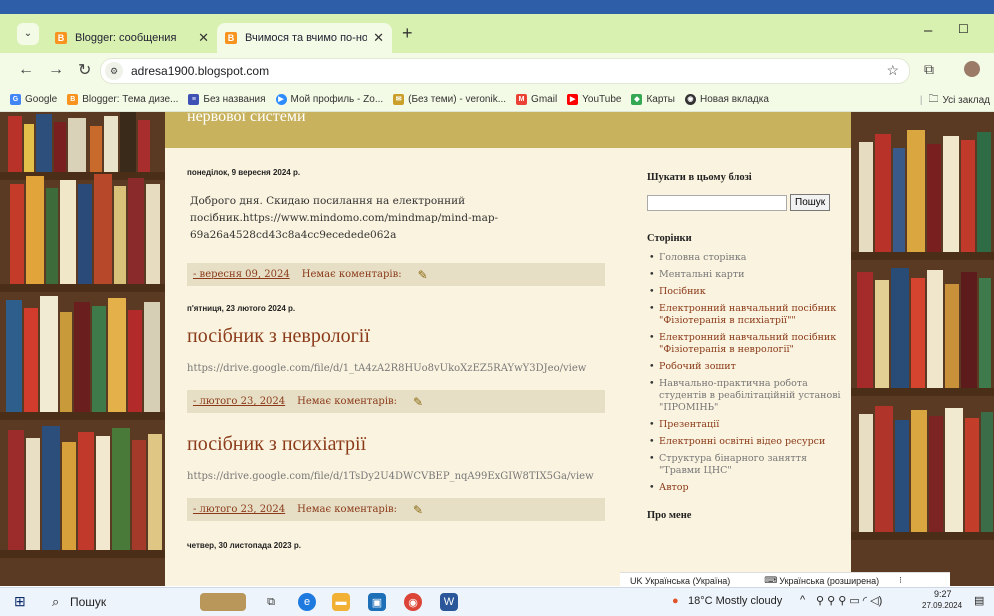 This screenshot has width=994, height=616. What do you see at coordinates (33, 99) in the screenshot?
I see `bookmark-google: G Google` at bounding box center [33, 99].